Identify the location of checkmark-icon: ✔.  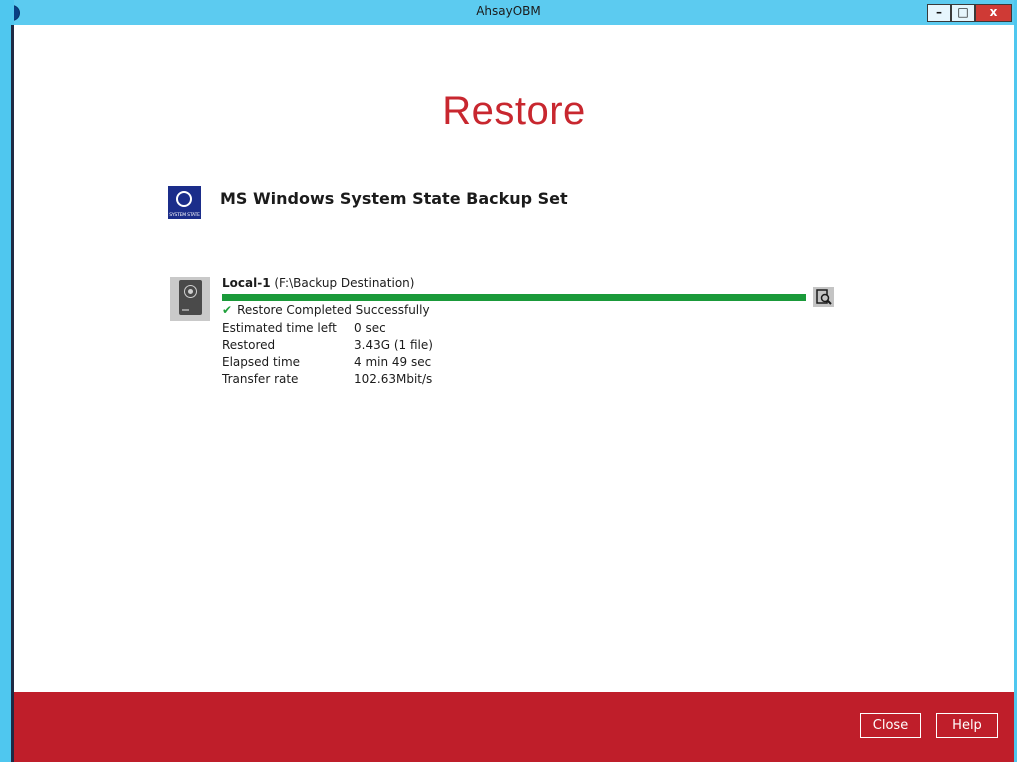
(227, 310).